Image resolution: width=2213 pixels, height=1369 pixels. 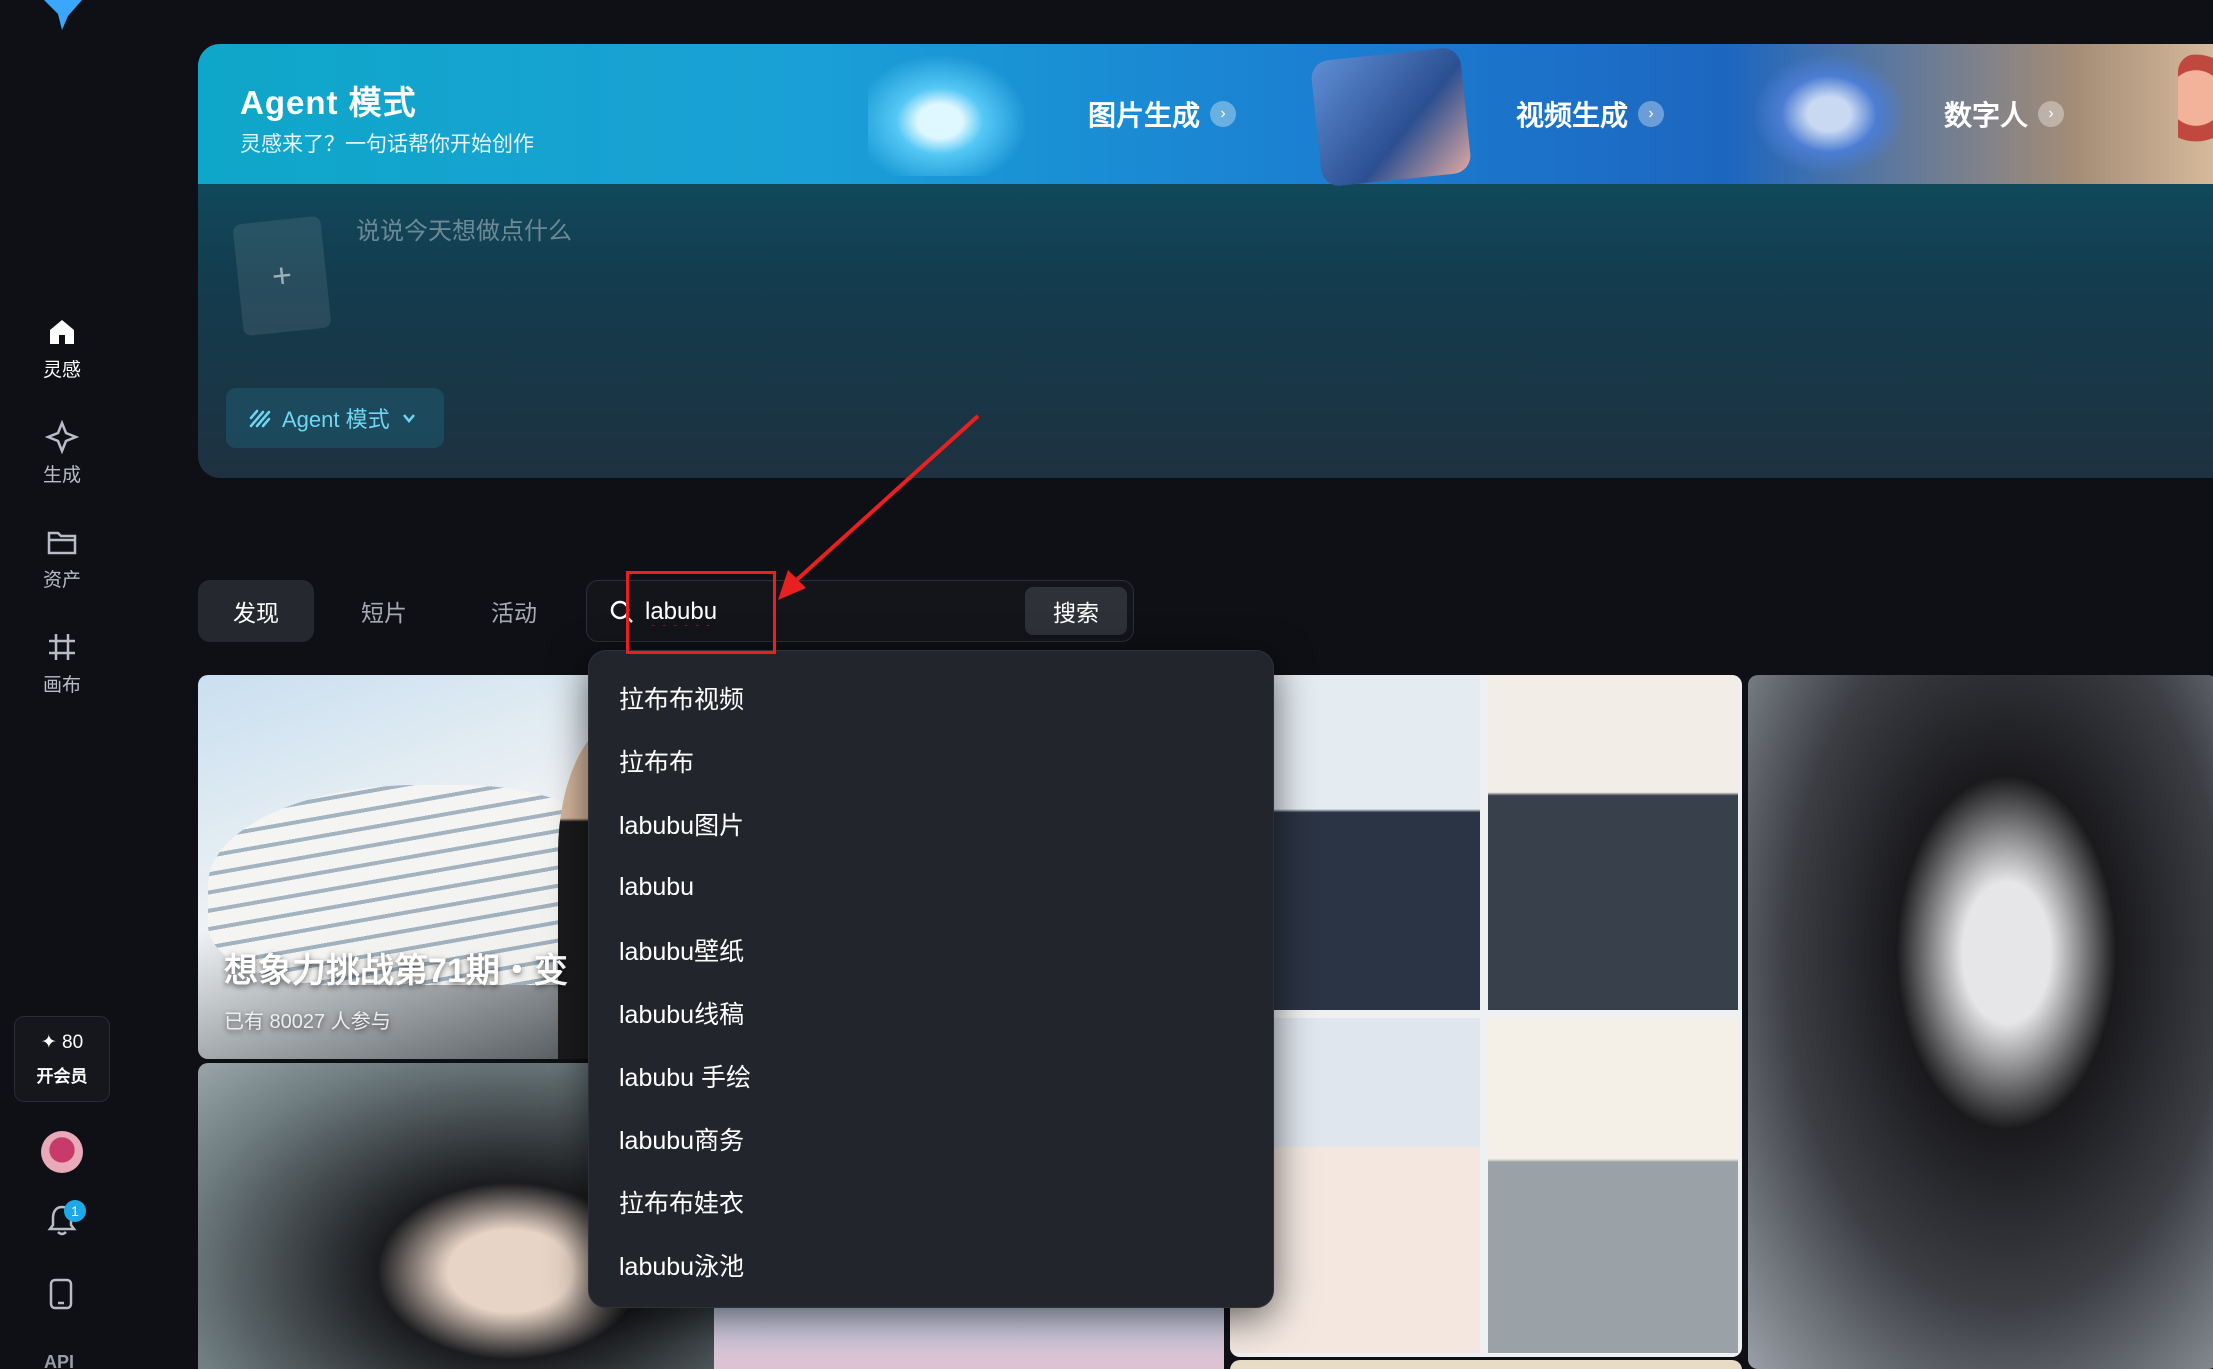 What do you see at coordinates (656, 887) in the screenshot?
I see `suggestion-item: labubu` at bounding box center [656, 887].